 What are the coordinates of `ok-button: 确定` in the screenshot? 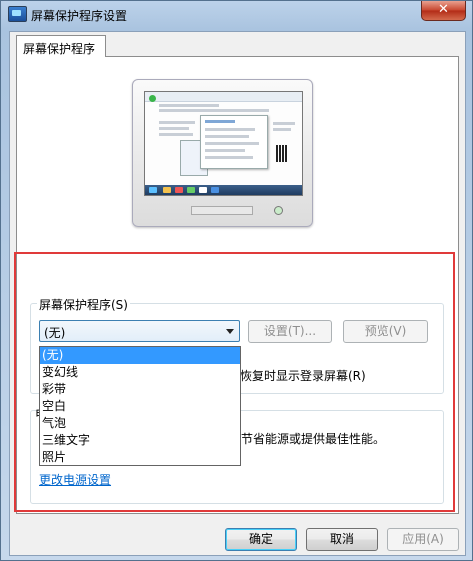 It's located at (261, 539).